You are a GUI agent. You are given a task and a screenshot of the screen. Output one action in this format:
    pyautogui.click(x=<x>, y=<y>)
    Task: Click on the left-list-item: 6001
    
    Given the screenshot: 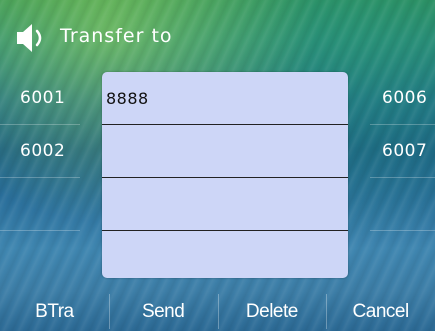 What is the action you would take?
    pyautogui.click(x=40, y=98)
    